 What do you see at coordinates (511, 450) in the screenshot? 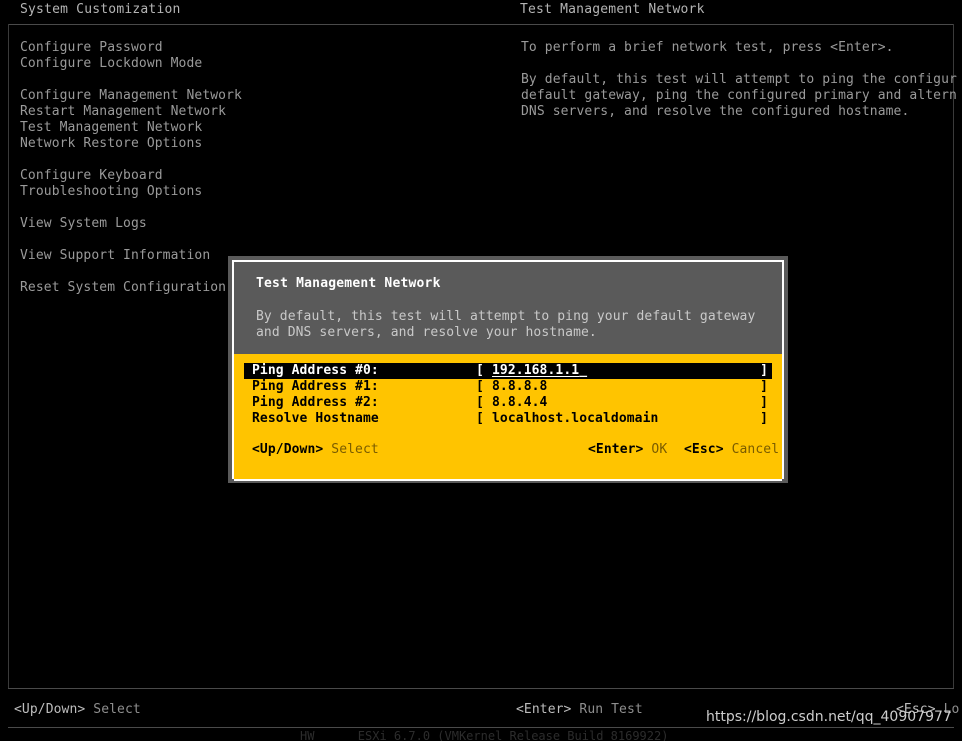
I see `dialog-hint-bar: <Up/Down> Select <Enter> OK <Esc> Cancel` at bounding box center [511, 450].